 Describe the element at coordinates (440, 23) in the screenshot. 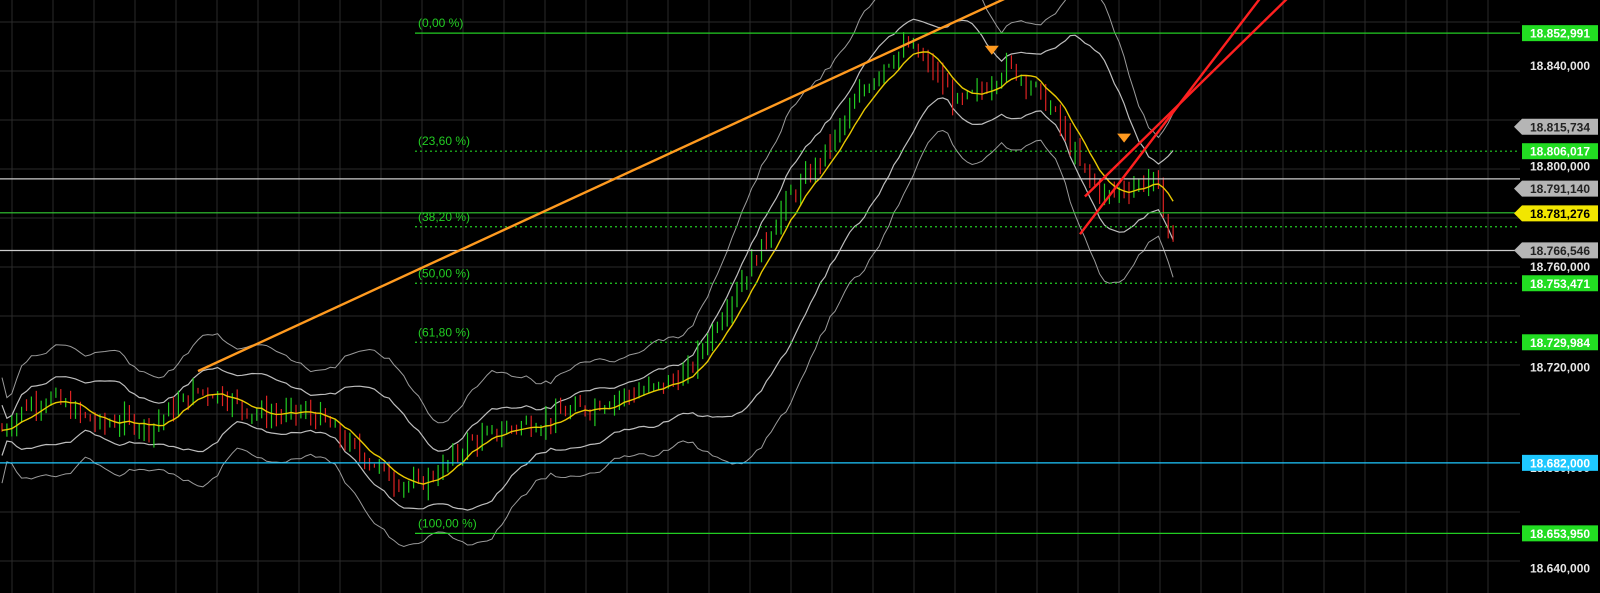

I see `fib-label: (0,00 %)` at that location.